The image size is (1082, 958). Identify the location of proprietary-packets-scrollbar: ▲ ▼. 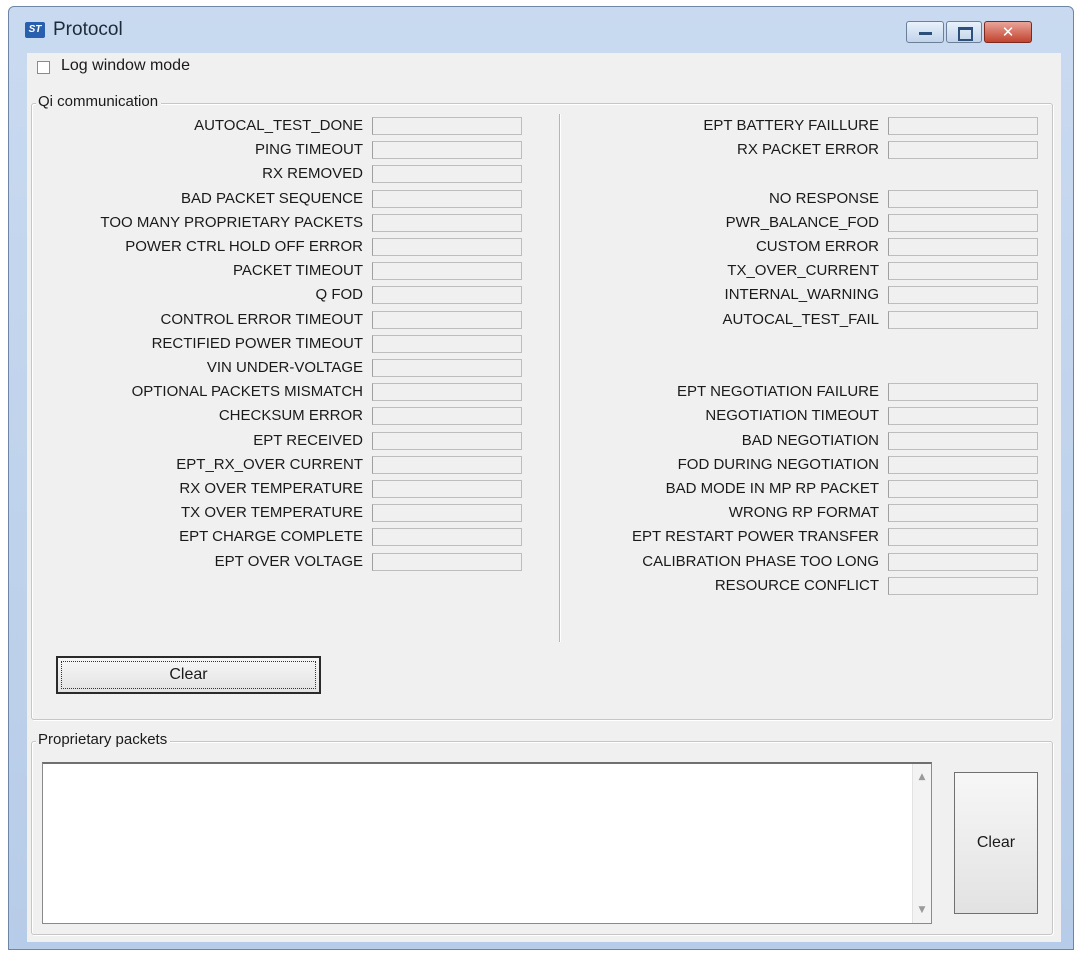
(921, 843).